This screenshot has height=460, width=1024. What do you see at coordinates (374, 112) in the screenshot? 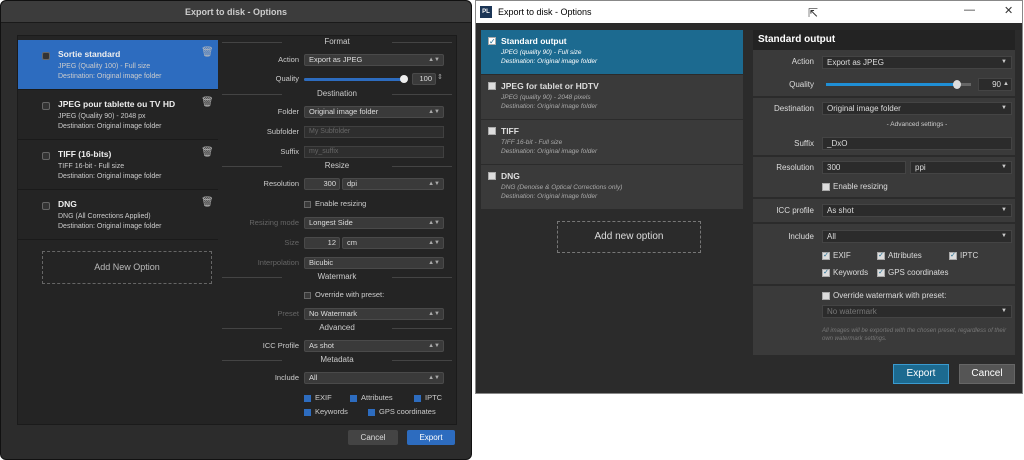
I see `folder-select: Original image folder ▲▼` at bounding box center [374, 112].